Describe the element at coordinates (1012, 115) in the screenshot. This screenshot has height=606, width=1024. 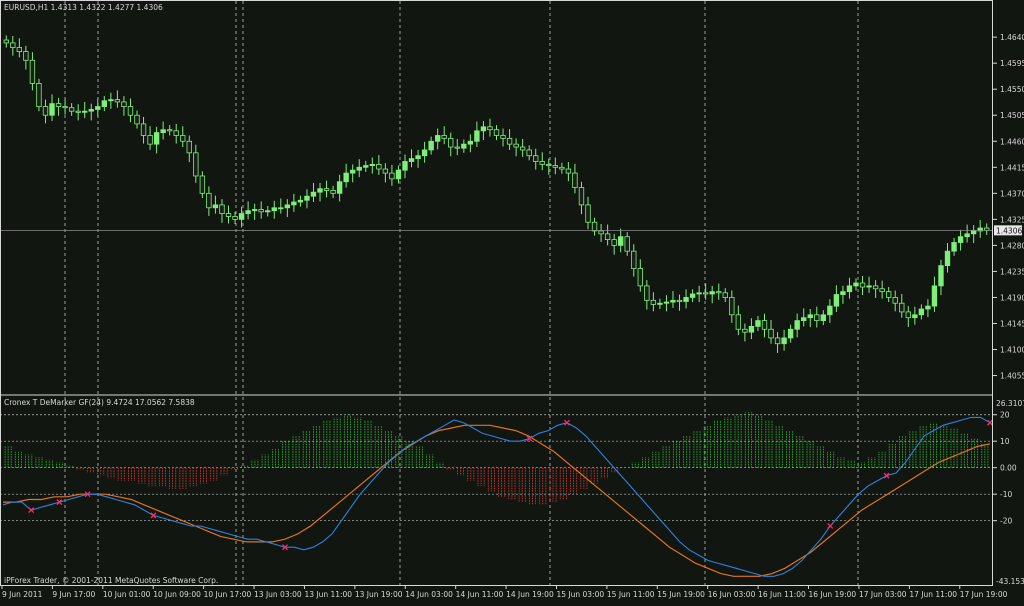
I see `price-tick-label: 1.4505` at that location.